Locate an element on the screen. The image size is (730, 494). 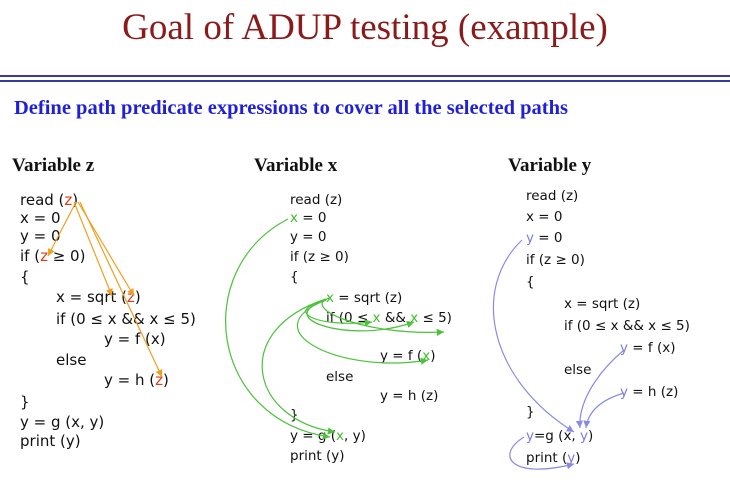
z-arrow-to-h is located at coordinates (121, 289).